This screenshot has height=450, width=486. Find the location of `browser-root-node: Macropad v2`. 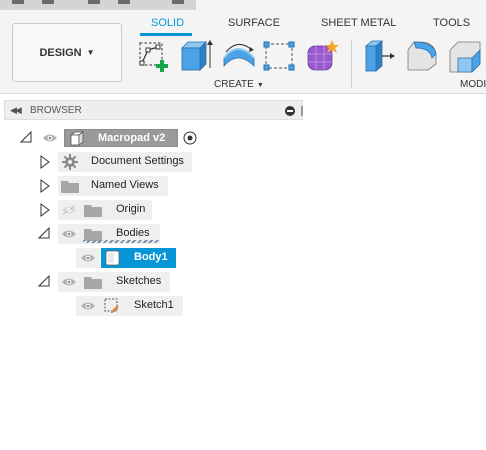

browser-root-node: Macropad v2 is located at coordinates (121, 138).